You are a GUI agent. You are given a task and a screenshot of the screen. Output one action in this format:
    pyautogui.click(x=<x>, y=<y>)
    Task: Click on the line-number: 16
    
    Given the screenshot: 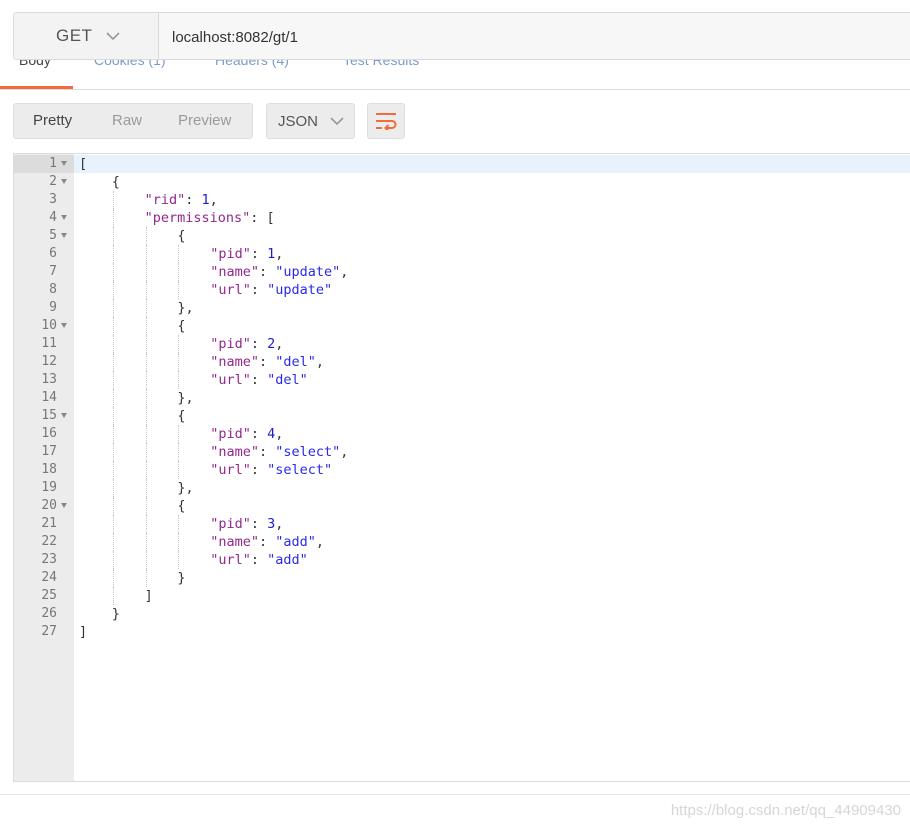 What is the action you would take?
    pyautogui.click(x=49, y=433)
    